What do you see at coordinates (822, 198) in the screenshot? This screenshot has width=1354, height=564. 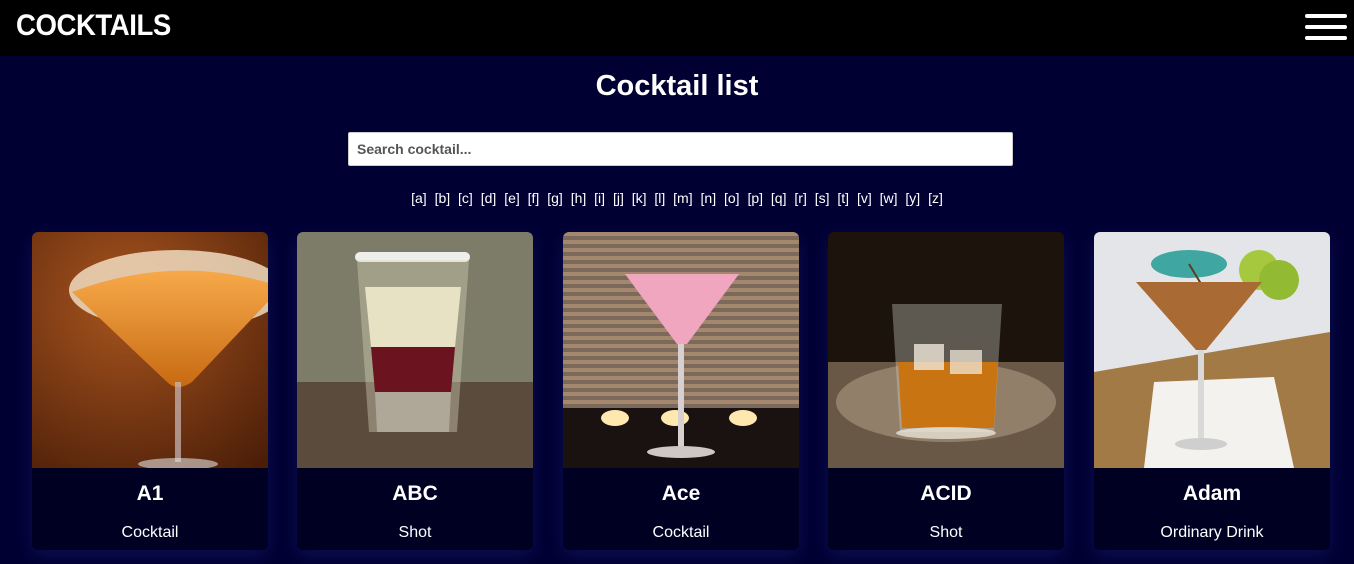 I see `letter-link-s: [s]` at bounding box center [822, 198].